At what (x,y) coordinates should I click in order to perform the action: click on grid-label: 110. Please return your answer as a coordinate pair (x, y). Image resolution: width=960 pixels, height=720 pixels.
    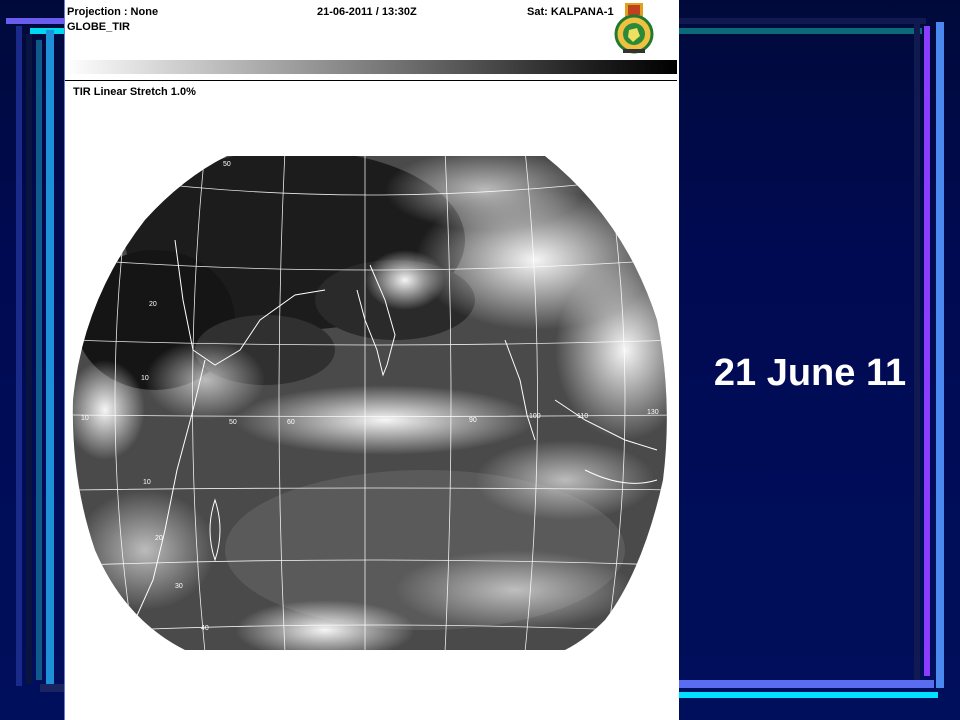
    Looking at the image, I should click on (582, 416).